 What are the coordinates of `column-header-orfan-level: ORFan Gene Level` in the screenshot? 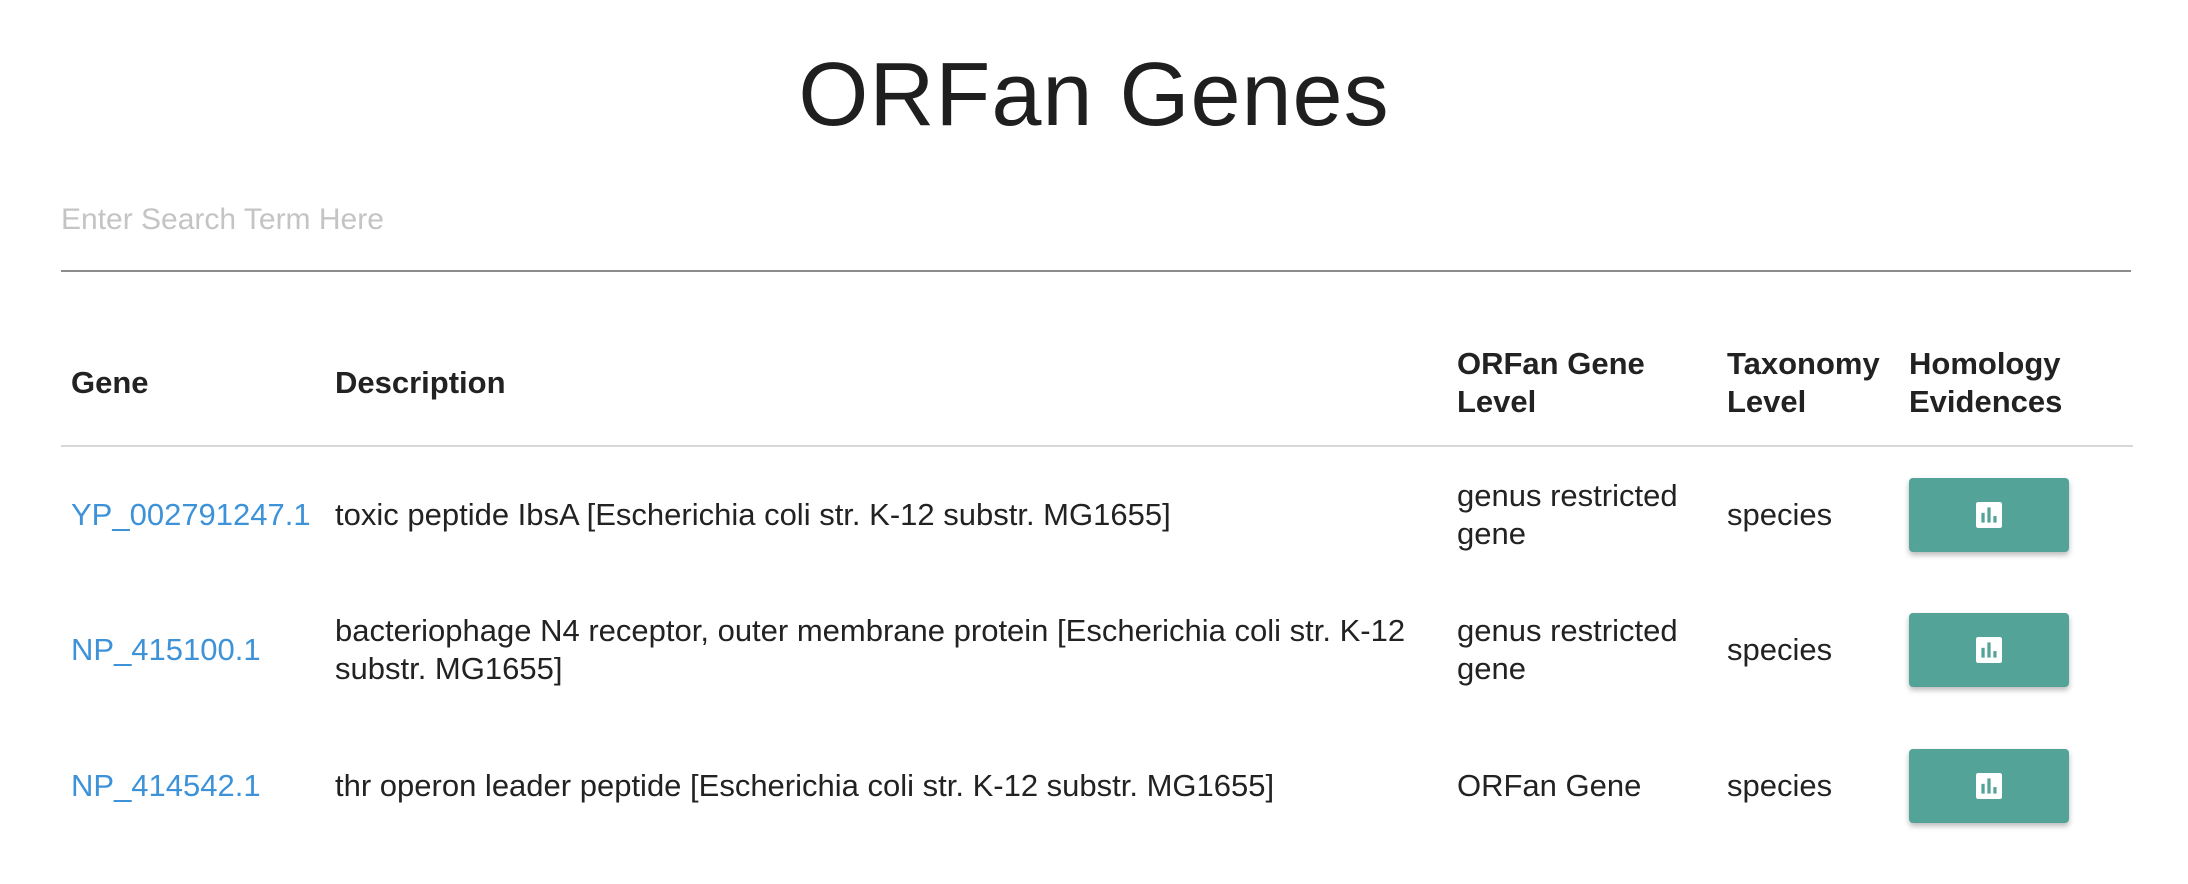 It's located at (1582, 383).